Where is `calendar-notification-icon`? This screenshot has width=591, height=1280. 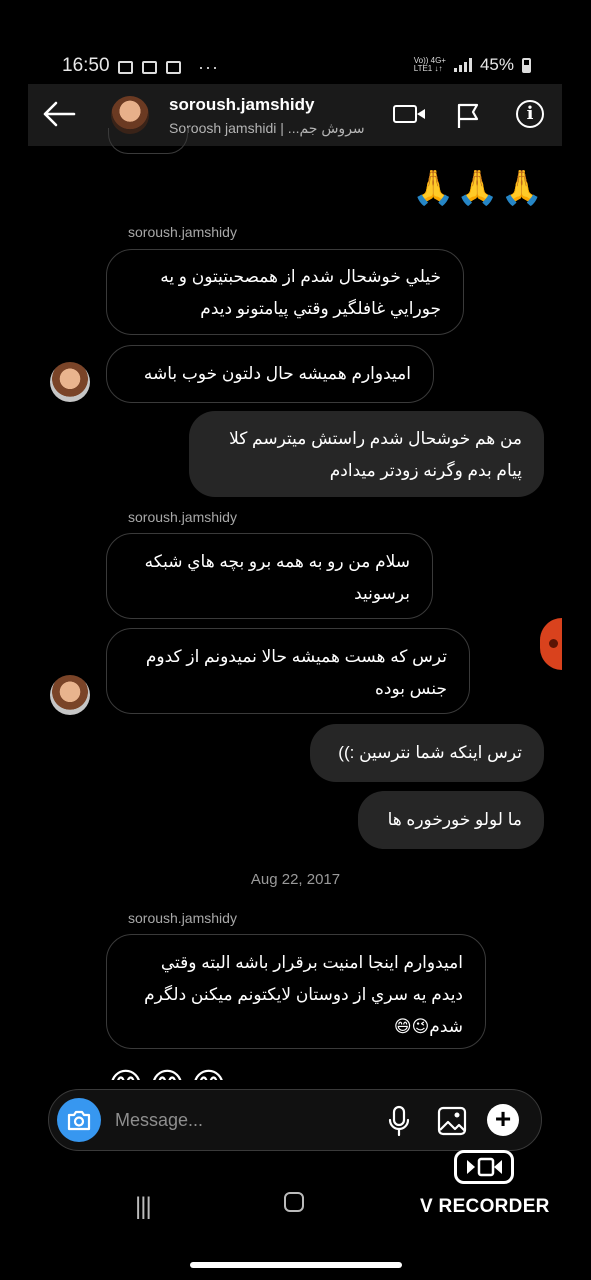
calendar-notification-icon is located at coordinates (173, 67).